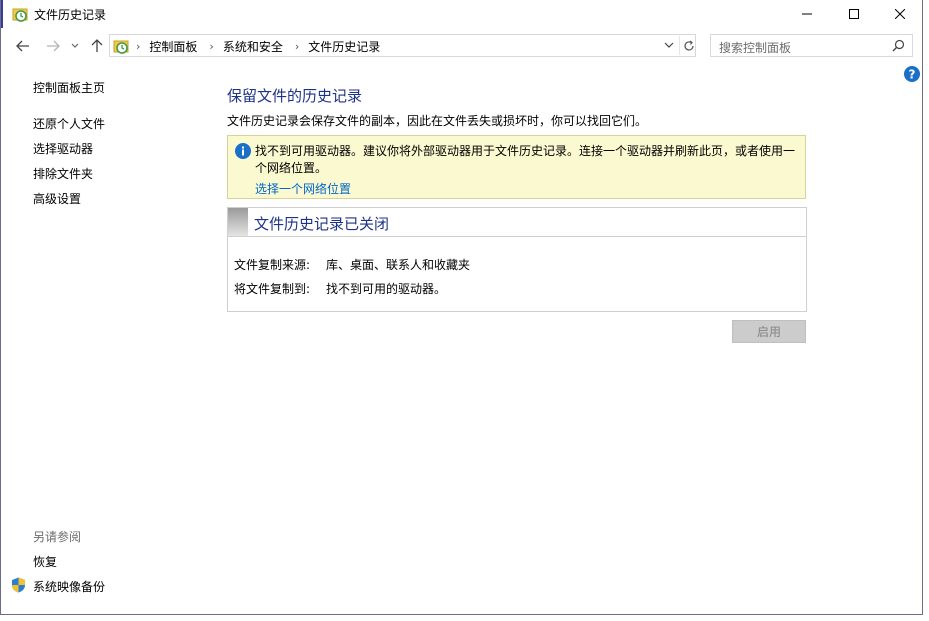  I want to click on title-bar: 文件历史记录, so click(462, 14).